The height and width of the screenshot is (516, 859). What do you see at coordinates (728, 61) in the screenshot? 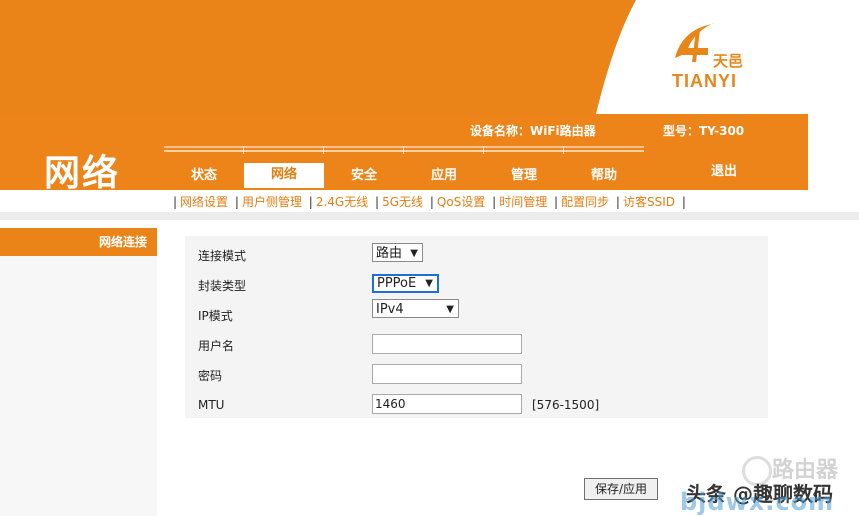
I see `logo-cn-text: 天邑` at bounding box center [728, 61].